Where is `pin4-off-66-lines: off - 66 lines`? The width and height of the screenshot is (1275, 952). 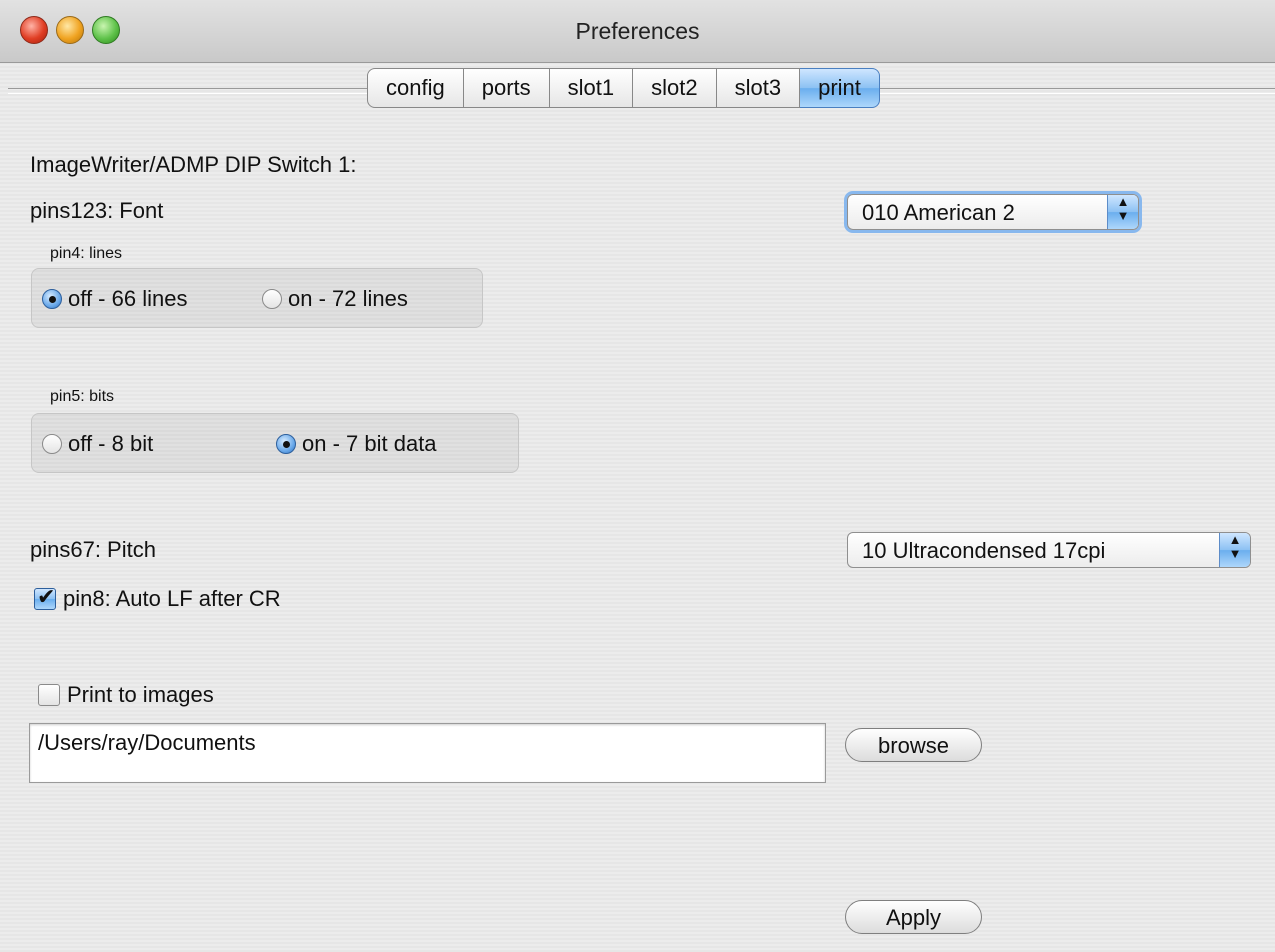
pin4-off-66-lines: off - 66 lines is located at coordinates (114, 299).